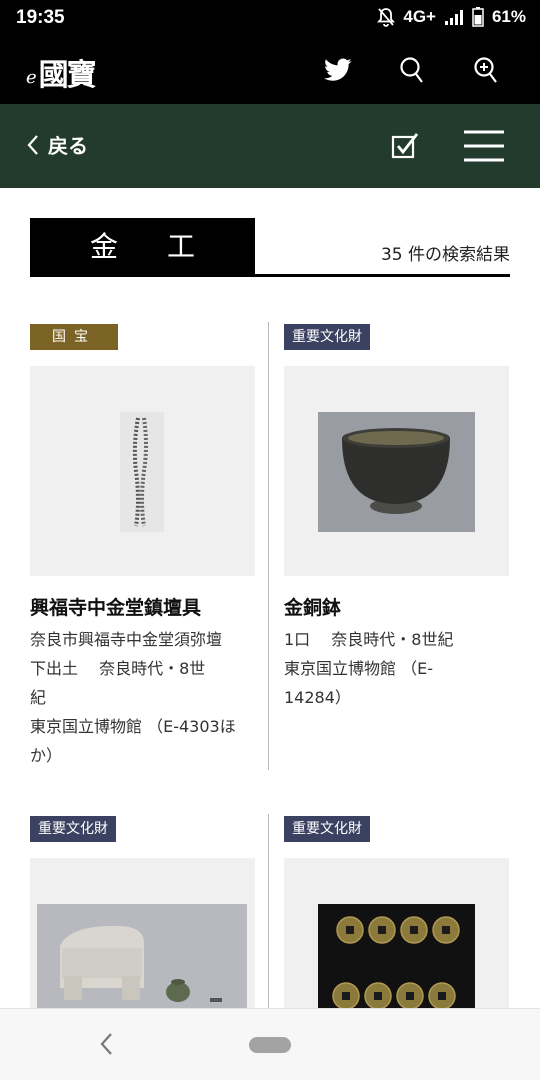 The width and height of the screenshot is (540, 1080). What do you see at coordinates (270, 71) in the screenshot?
I see `app-header: e 國寶` at bounding box center [270, 71].